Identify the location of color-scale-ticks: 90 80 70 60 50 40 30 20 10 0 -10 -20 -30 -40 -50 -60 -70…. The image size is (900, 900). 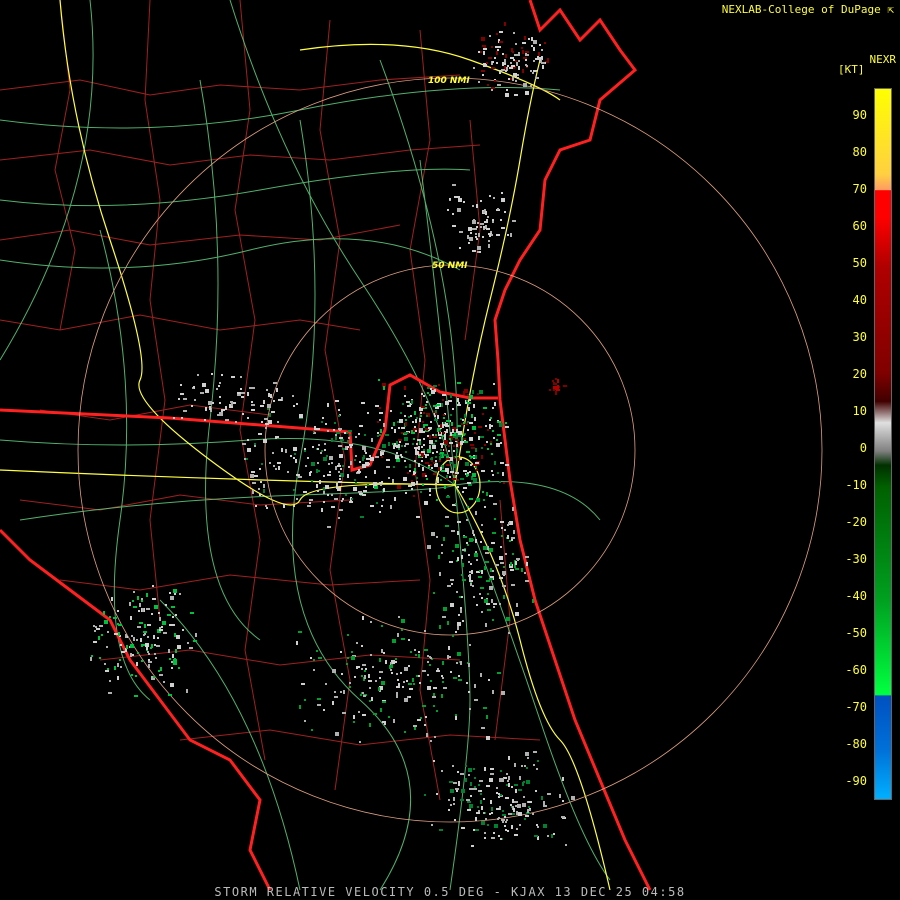
(855, 444).